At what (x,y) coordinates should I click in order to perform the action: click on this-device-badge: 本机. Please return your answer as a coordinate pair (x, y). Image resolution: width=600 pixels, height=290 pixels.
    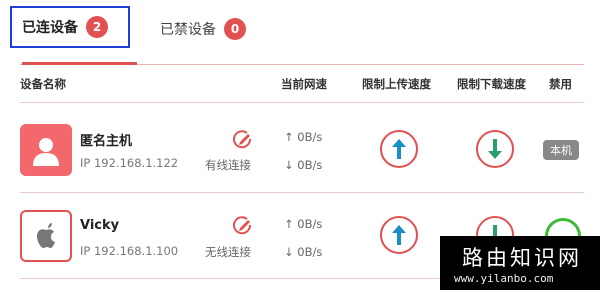
    Looking at the image, I should click on (561, 150).